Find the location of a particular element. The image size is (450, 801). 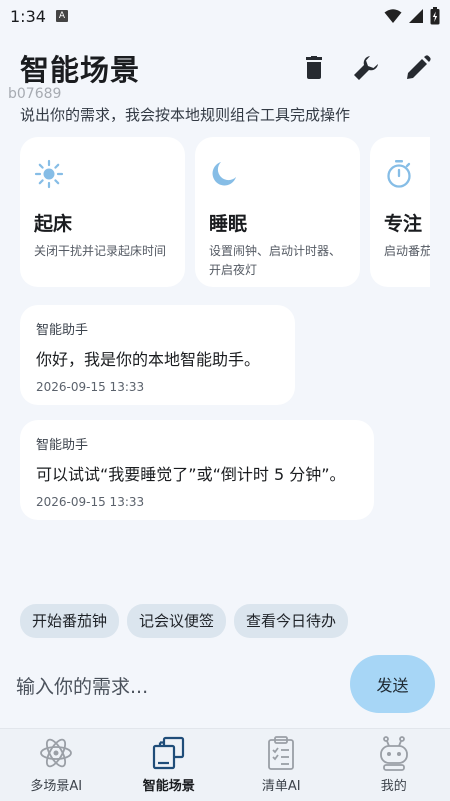

header-actions is located at coordinates (366, 68).